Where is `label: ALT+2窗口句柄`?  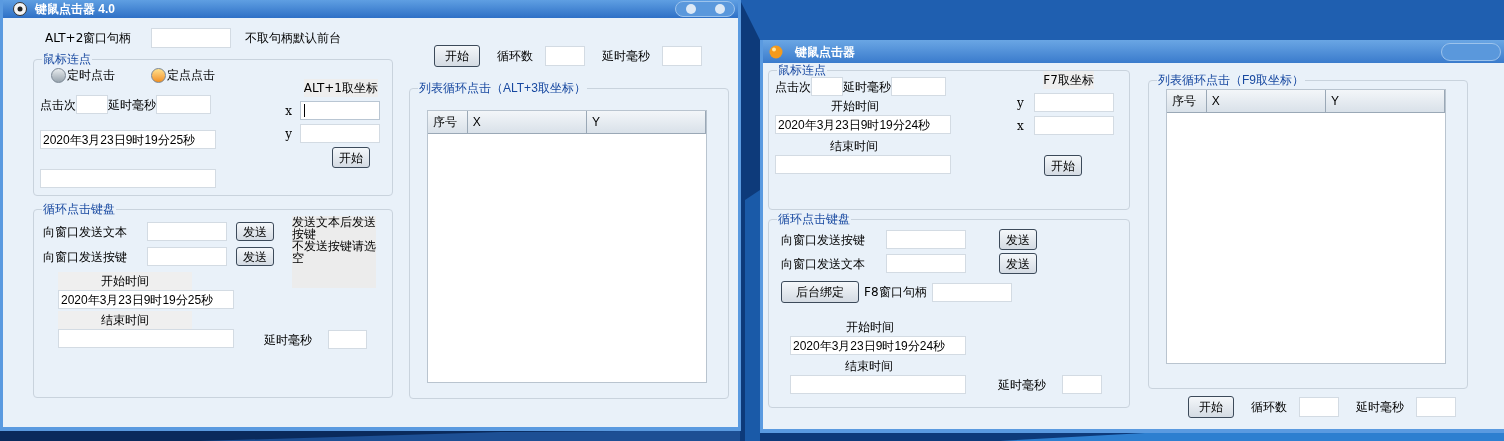
label: ALT+2窗口句柄 is located at coordinates (88, 38).